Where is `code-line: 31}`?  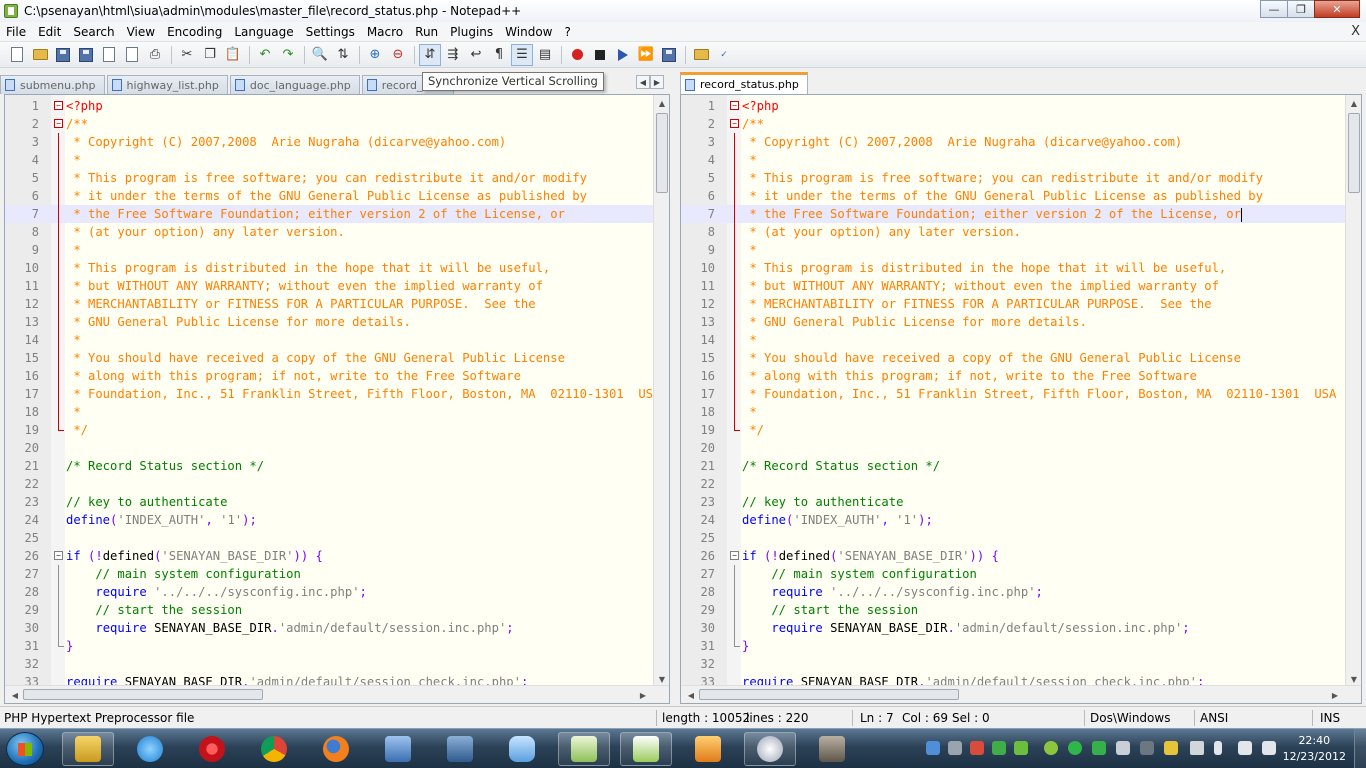 code-line: 31} is located at coordinates (1013, 646).